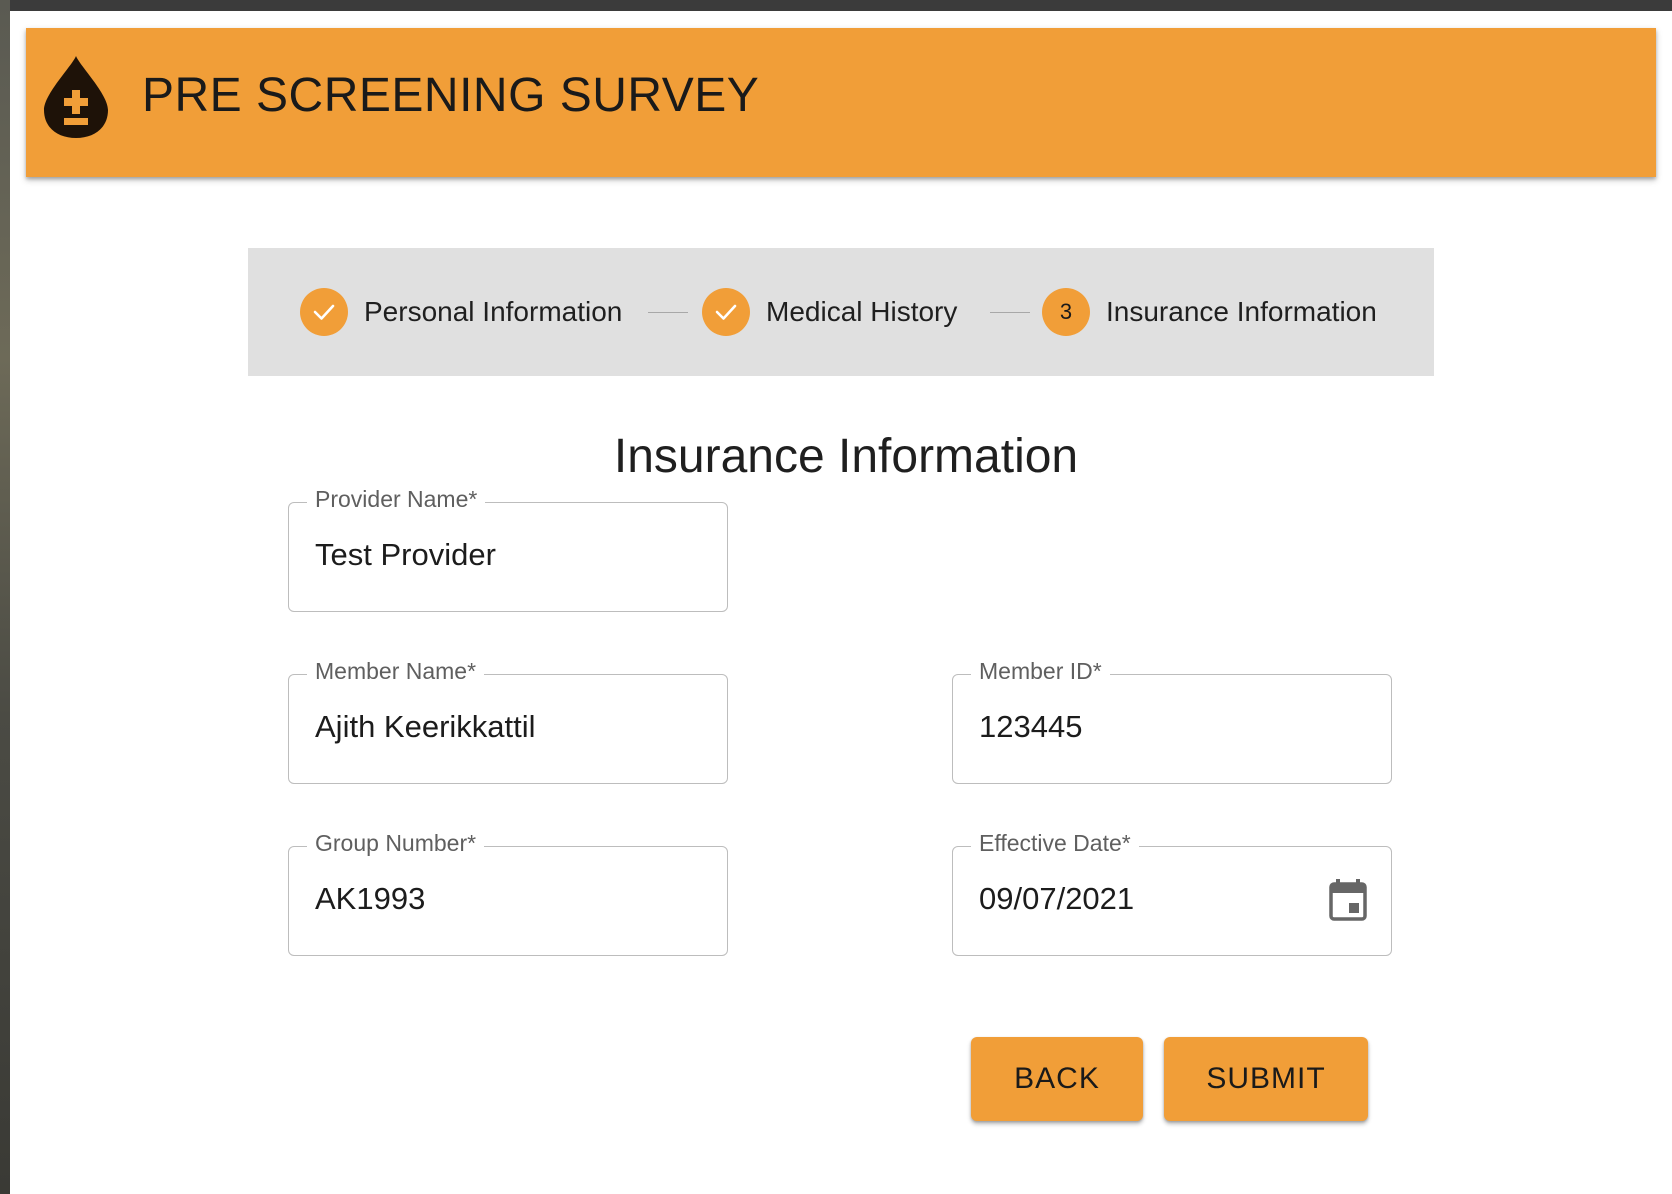  I want to click on back-button: BACK, so click(1057, 1079).